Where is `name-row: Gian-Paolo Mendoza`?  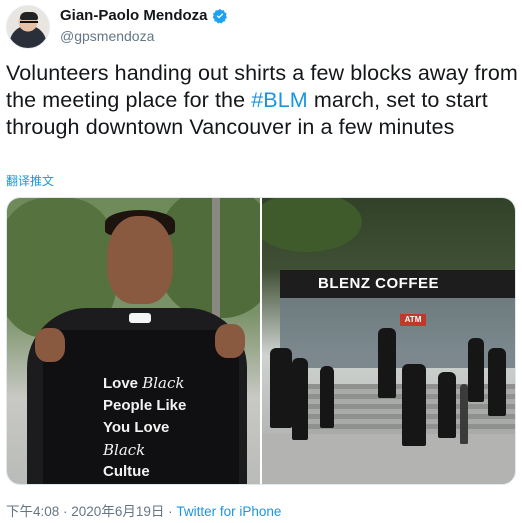 name-row: Gian-Paolo Mendoza is located at coordinates (144, 15).